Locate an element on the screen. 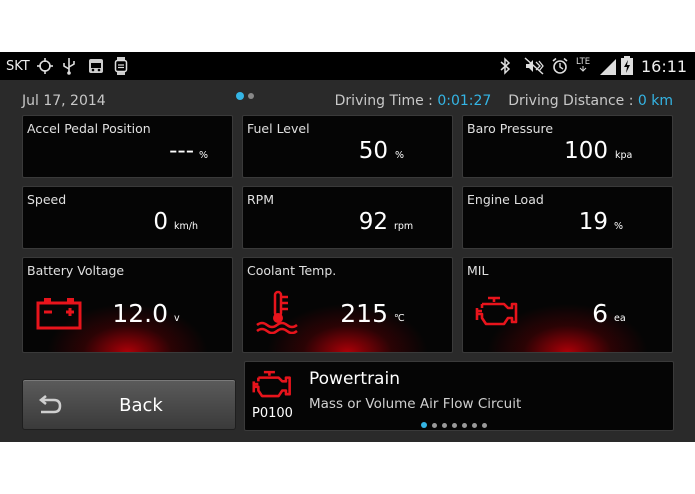 The width and height of the screenshot is (695, 494). driving-time-value: 0:01:27 is located at coordinates (464, 101).